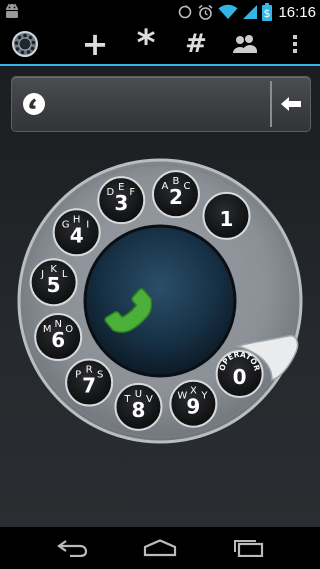 The height and width of the screenshot is (569, 320). I want to click on navigation-bar, so click(160, 548).